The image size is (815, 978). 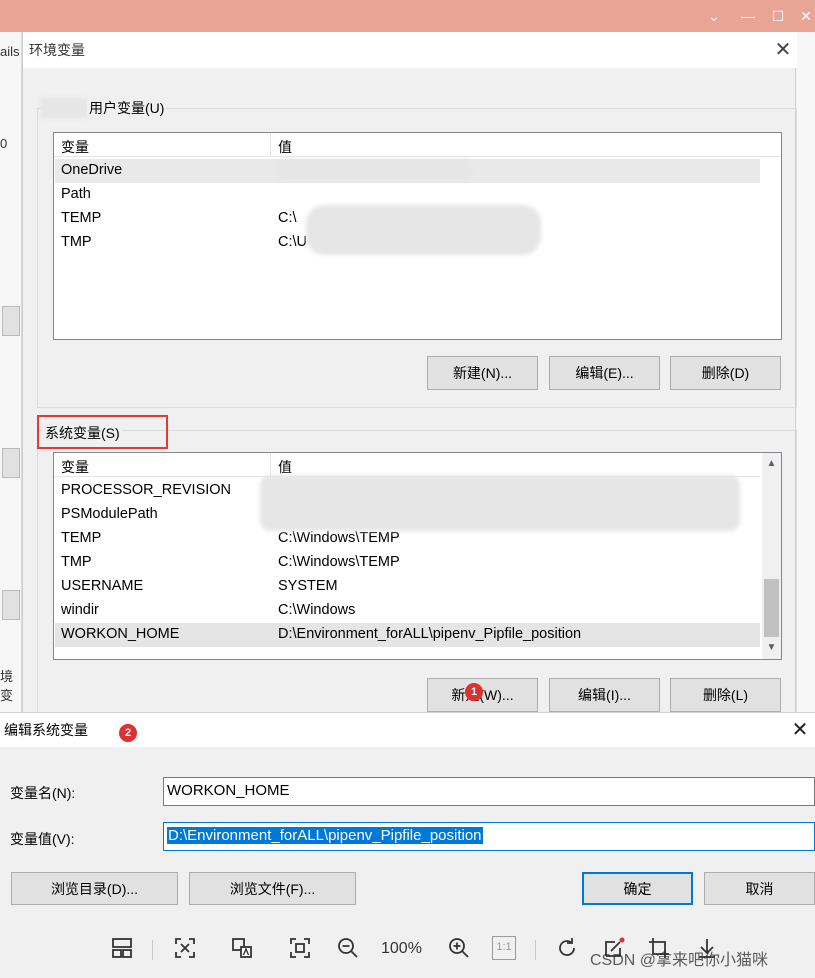 What do you see at coordinates (407, 611) in the screenshot?
I see `table-row: windir C:\Windows` at bounding box center [407, 611].